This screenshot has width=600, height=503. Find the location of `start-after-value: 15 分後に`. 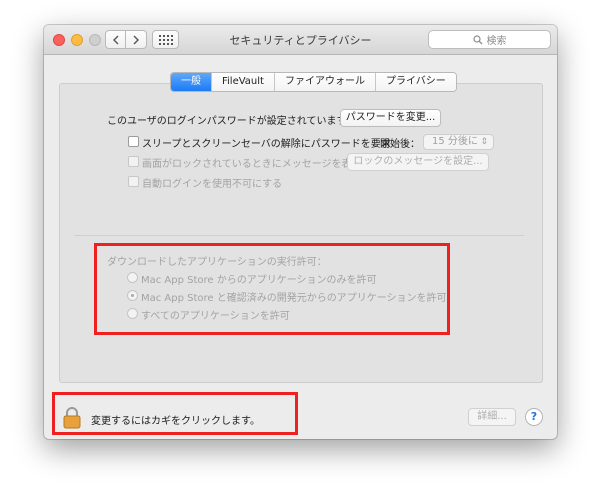

start-after-value: 15 分後に is located at coordinates (455, 141).